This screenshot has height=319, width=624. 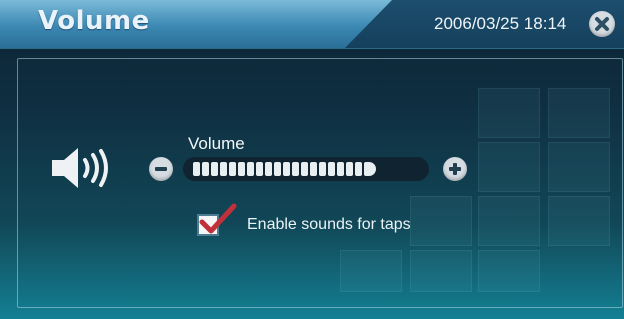 I want to click on checkmark-icon, so click(x=218, y=218).